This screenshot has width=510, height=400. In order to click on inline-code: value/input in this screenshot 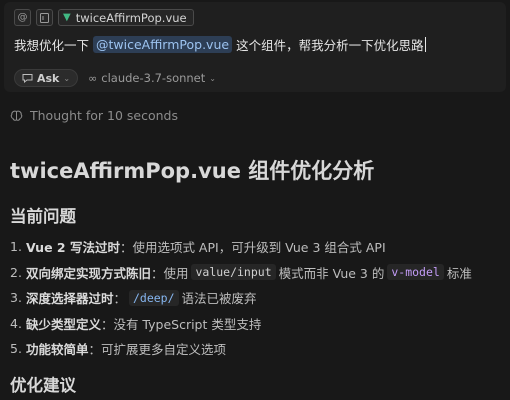, I will do `click(233, 272)`.